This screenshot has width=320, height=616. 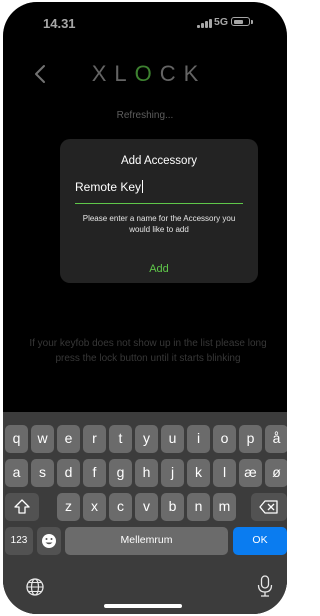 I want to click on key-i: i, so click(x=198, y=439).